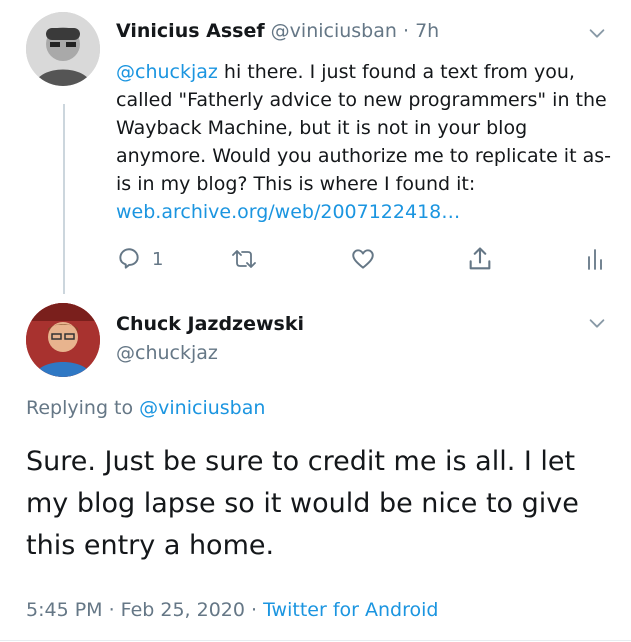  I want to click on bottom-divider, so click(315, 640).